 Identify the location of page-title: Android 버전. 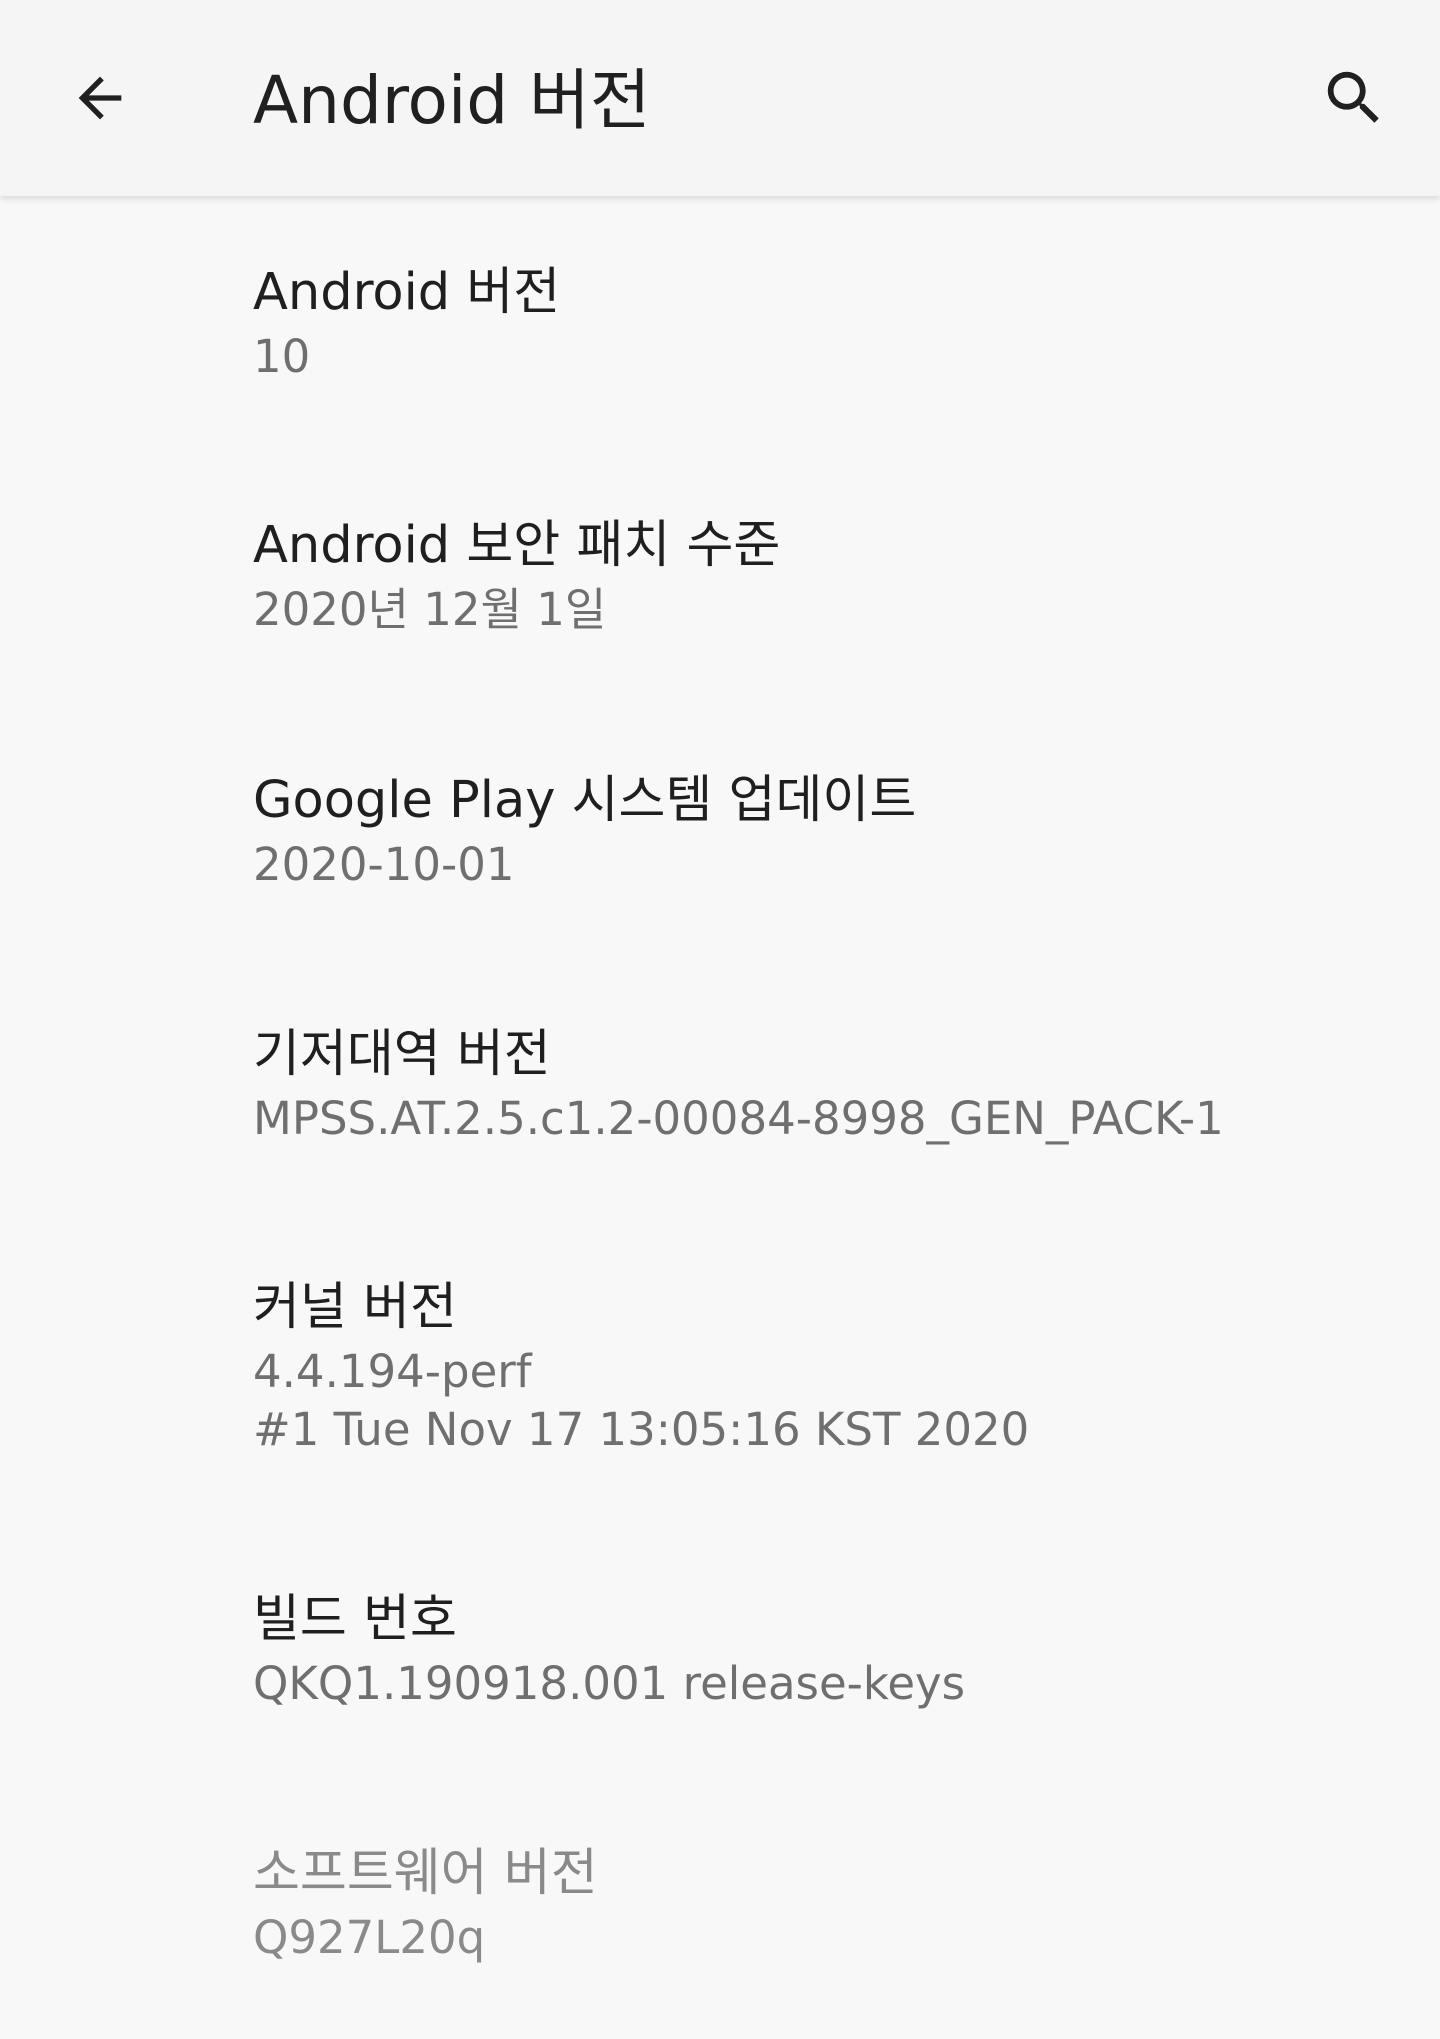
(452, 100).